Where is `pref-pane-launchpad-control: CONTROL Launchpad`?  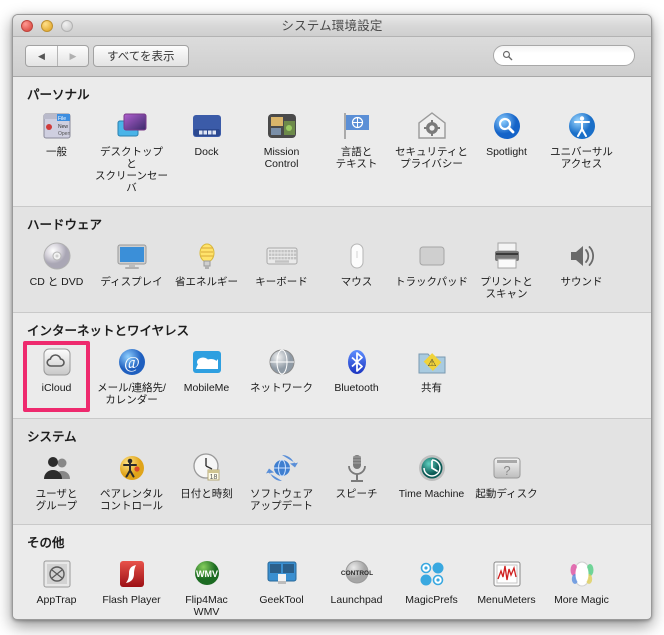
pref-pane-launchpad-control: CONTROL Launchpad is located at coordinates (356, 585).